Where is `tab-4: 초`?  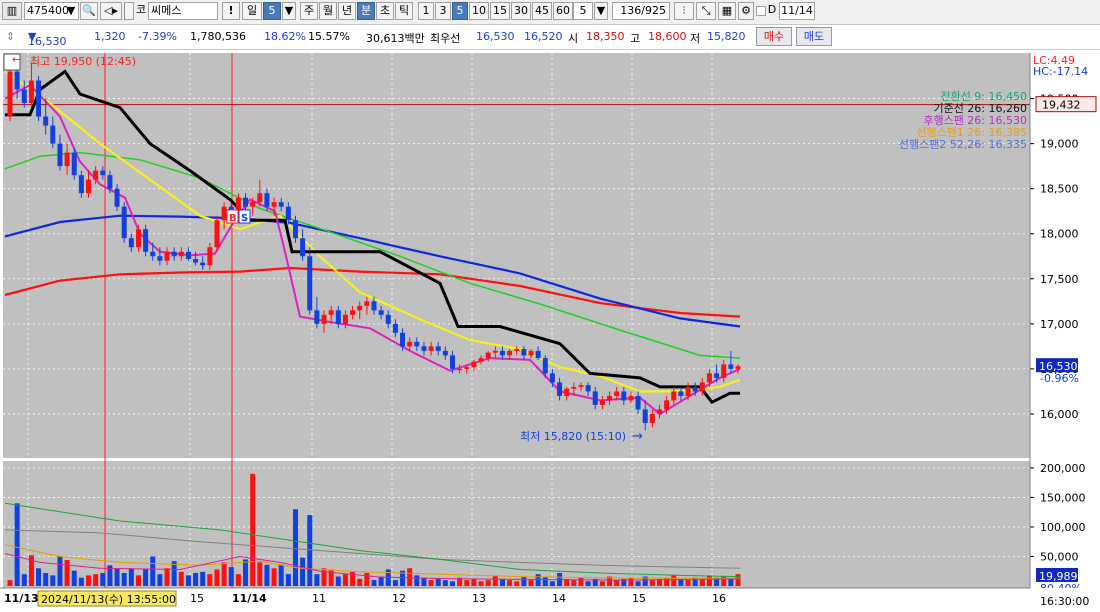
tab-4: 초 is located at coordinates (385, 11).